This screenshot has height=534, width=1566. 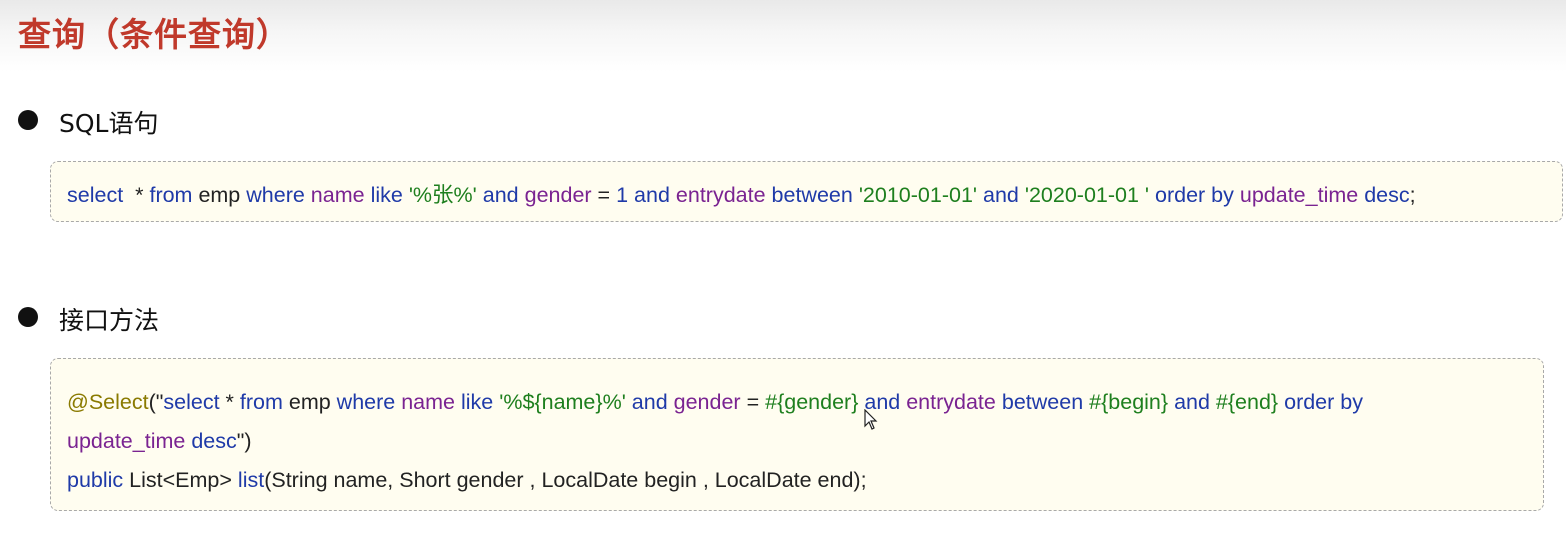 What do you see at coordinates (251, 480) in the screenshot?
I see `code-token: list` at bounding box center [251, 480].